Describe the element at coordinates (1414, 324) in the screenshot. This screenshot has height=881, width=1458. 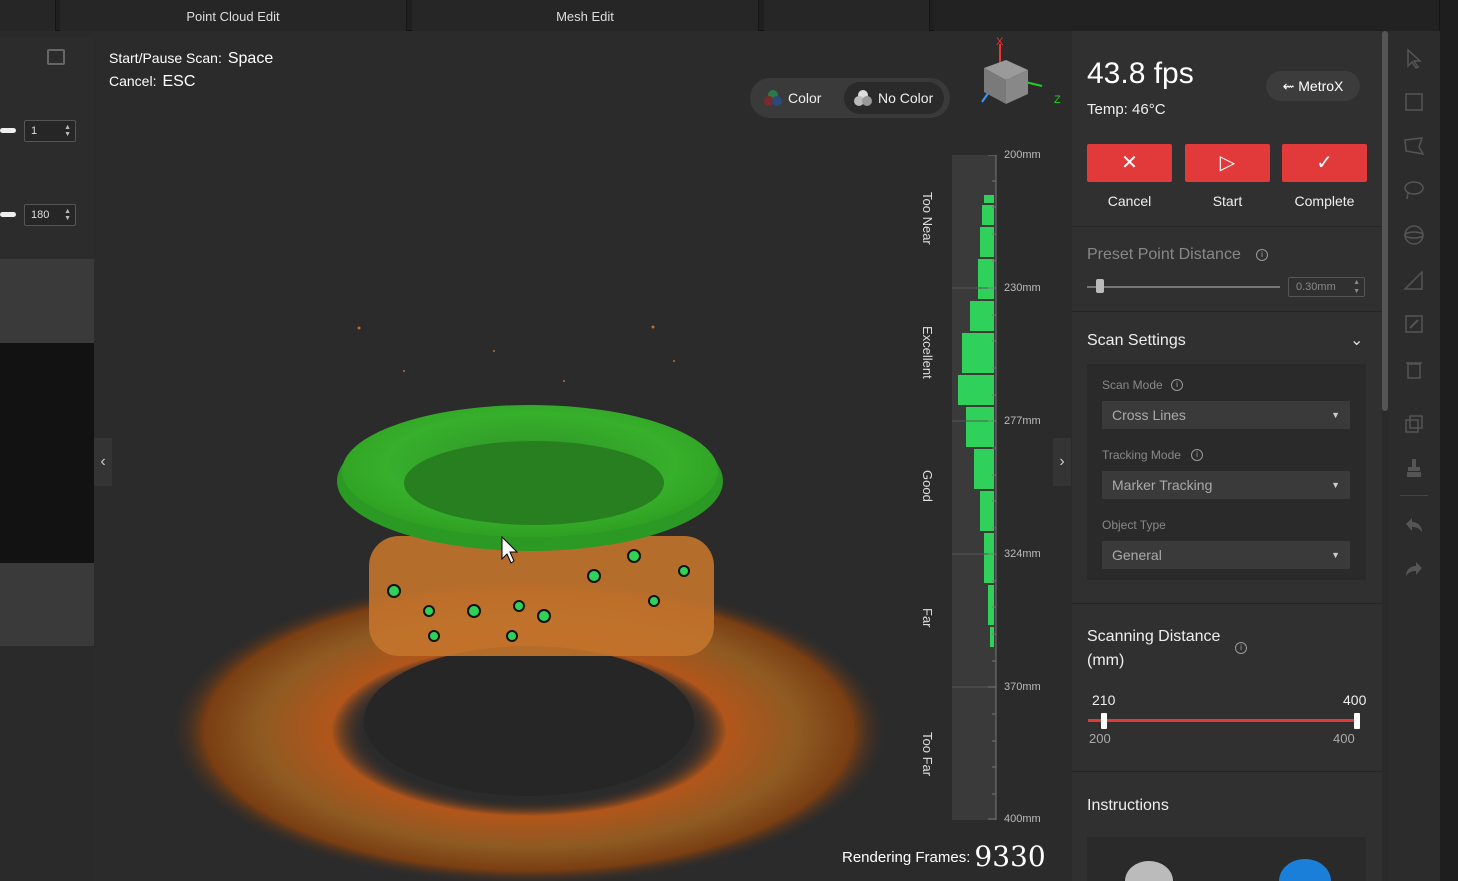
I see `edit-box-icon` at that location.